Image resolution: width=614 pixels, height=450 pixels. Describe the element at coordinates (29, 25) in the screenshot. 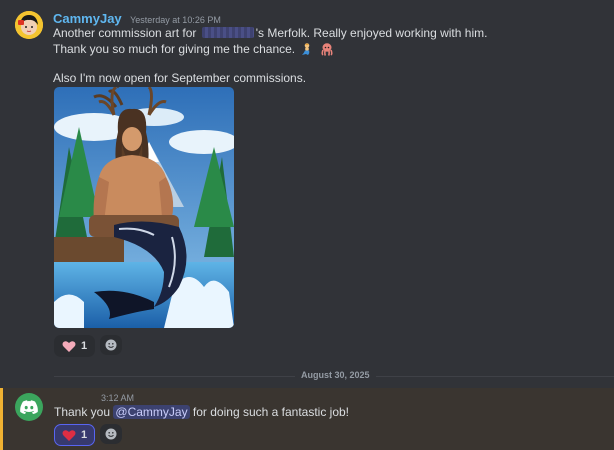

I see `user-avatar` at that location.